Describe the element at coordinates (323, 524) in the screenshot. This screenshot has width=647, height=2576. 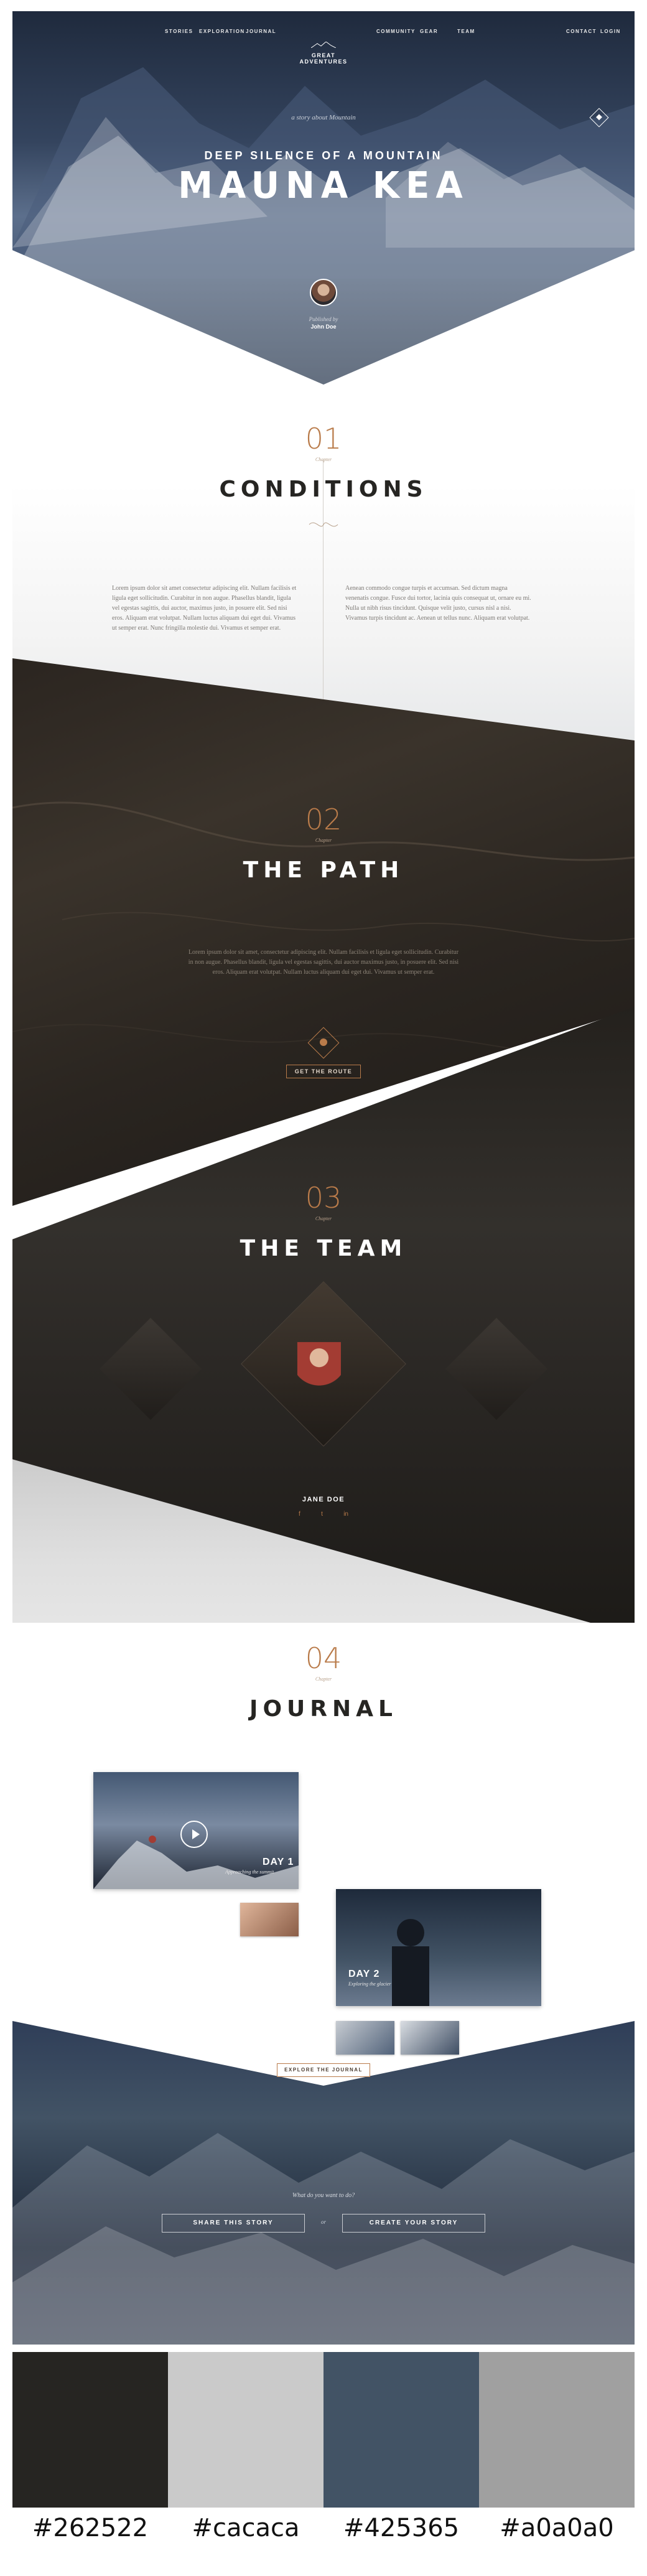
I see `ornament-flourish-icon` at that location.